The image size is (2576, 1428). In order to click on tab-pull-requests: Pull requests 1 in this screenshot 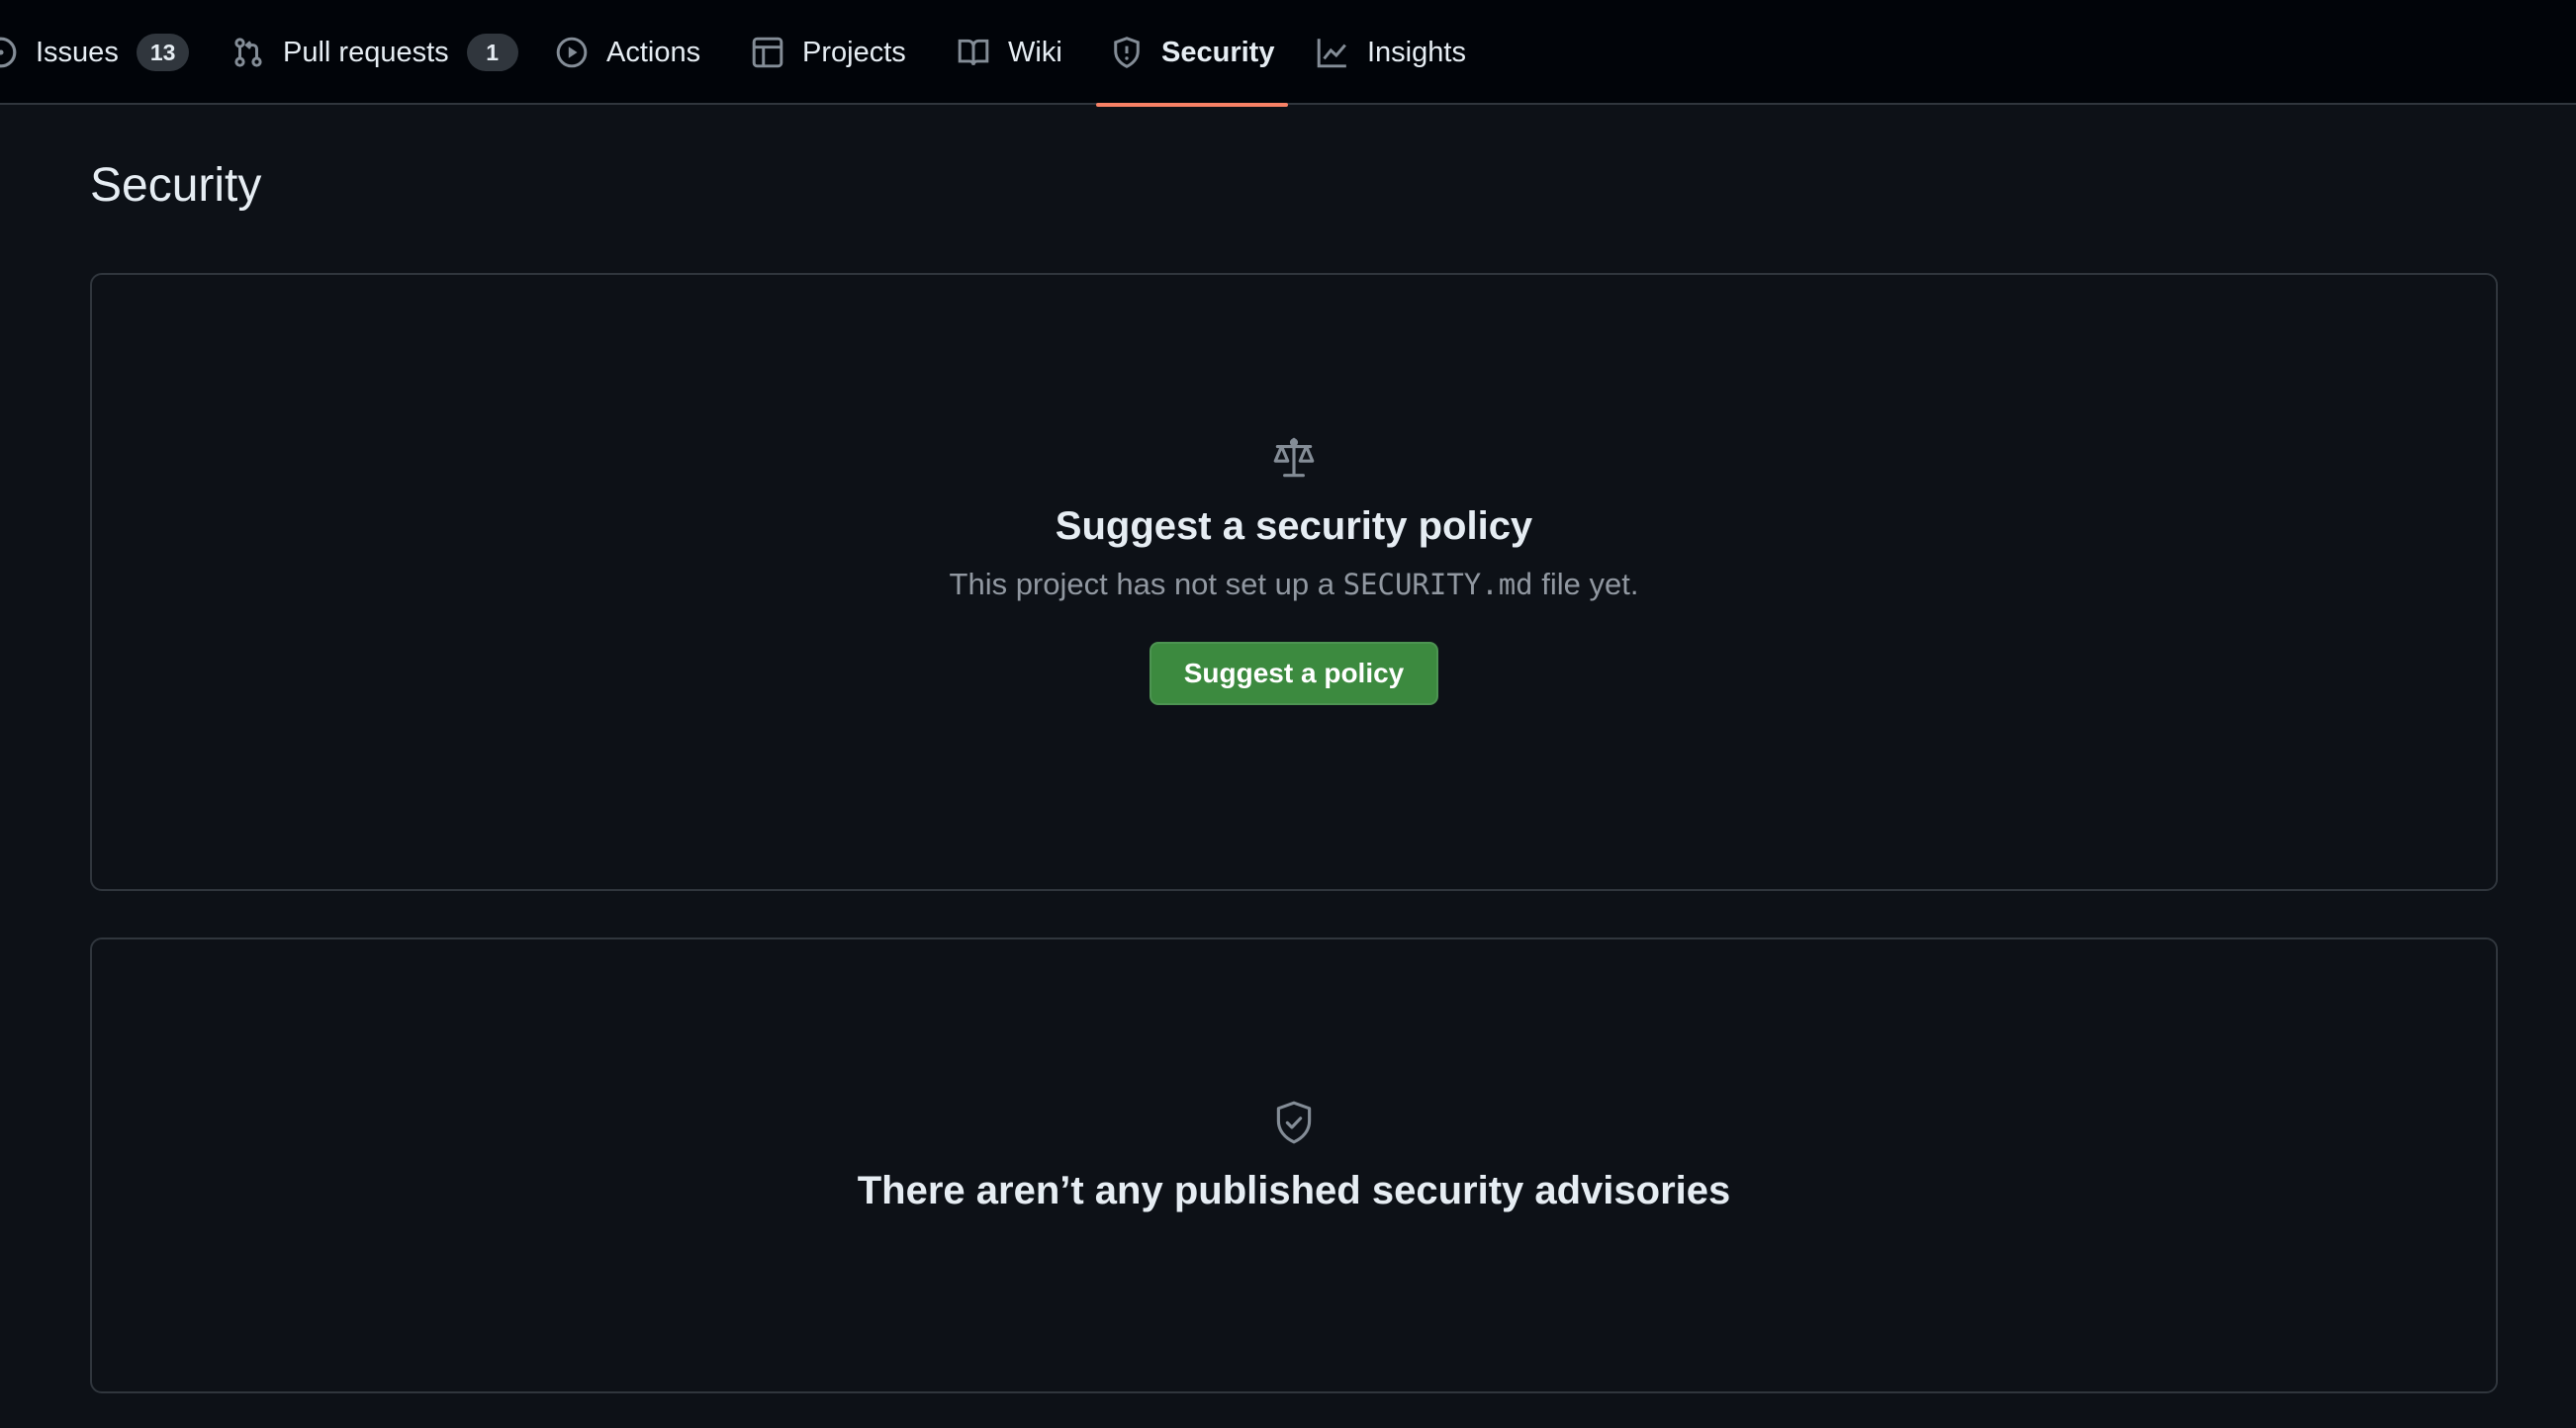, I will do `click(374, 52)`.